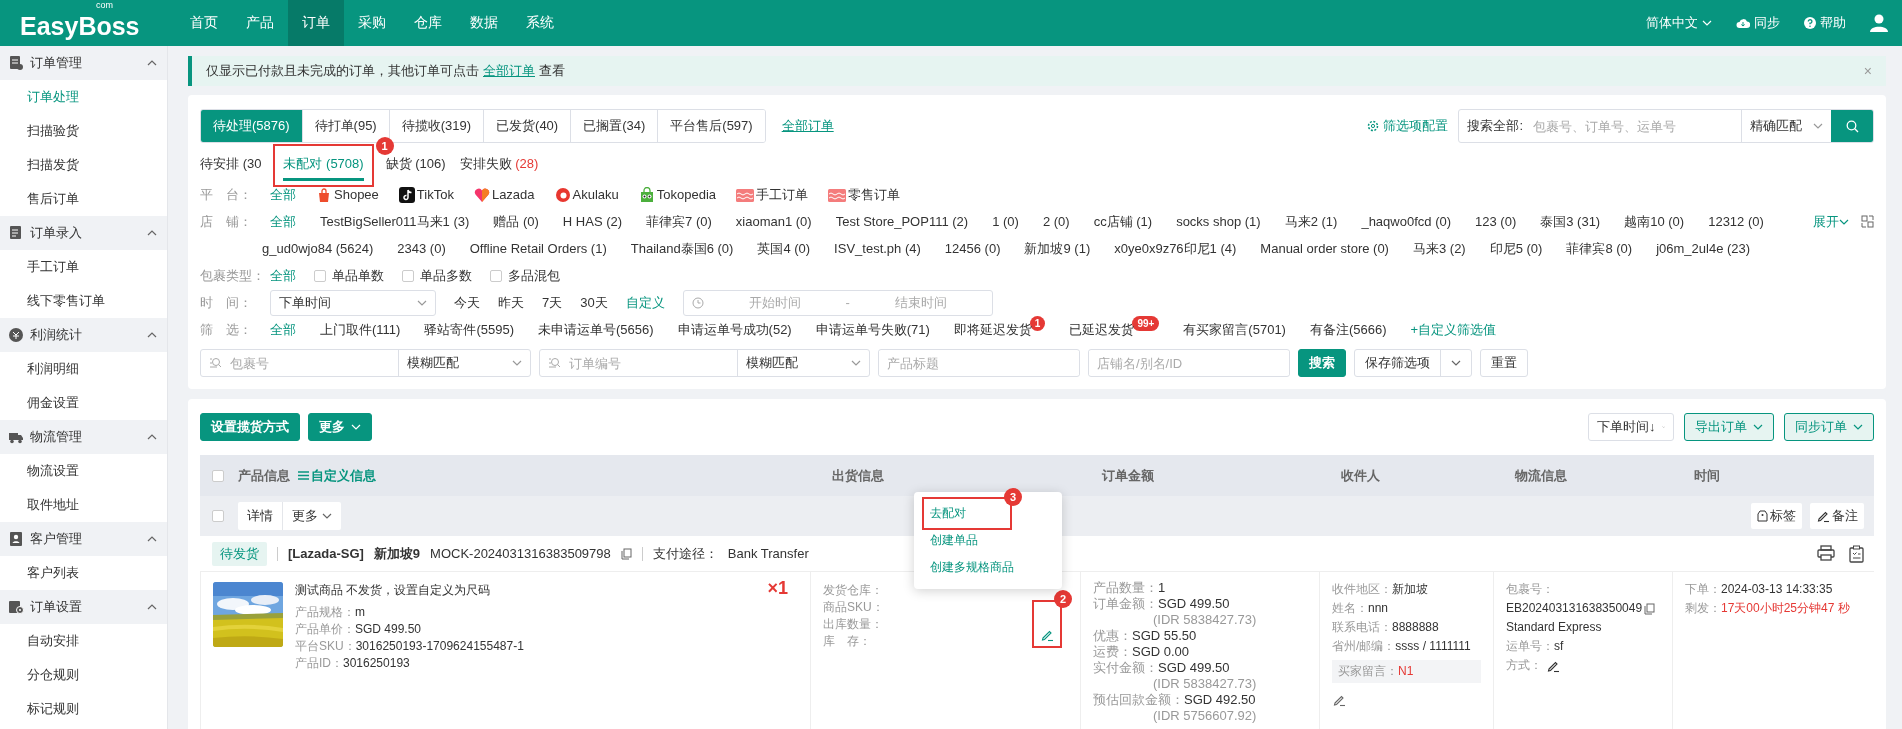 Image resolution: width=1902 pixels, height=729 pixels. Describe the element at coordinates (484, 23) in the screenshot. I see `nav-tab: 数据` at that location.